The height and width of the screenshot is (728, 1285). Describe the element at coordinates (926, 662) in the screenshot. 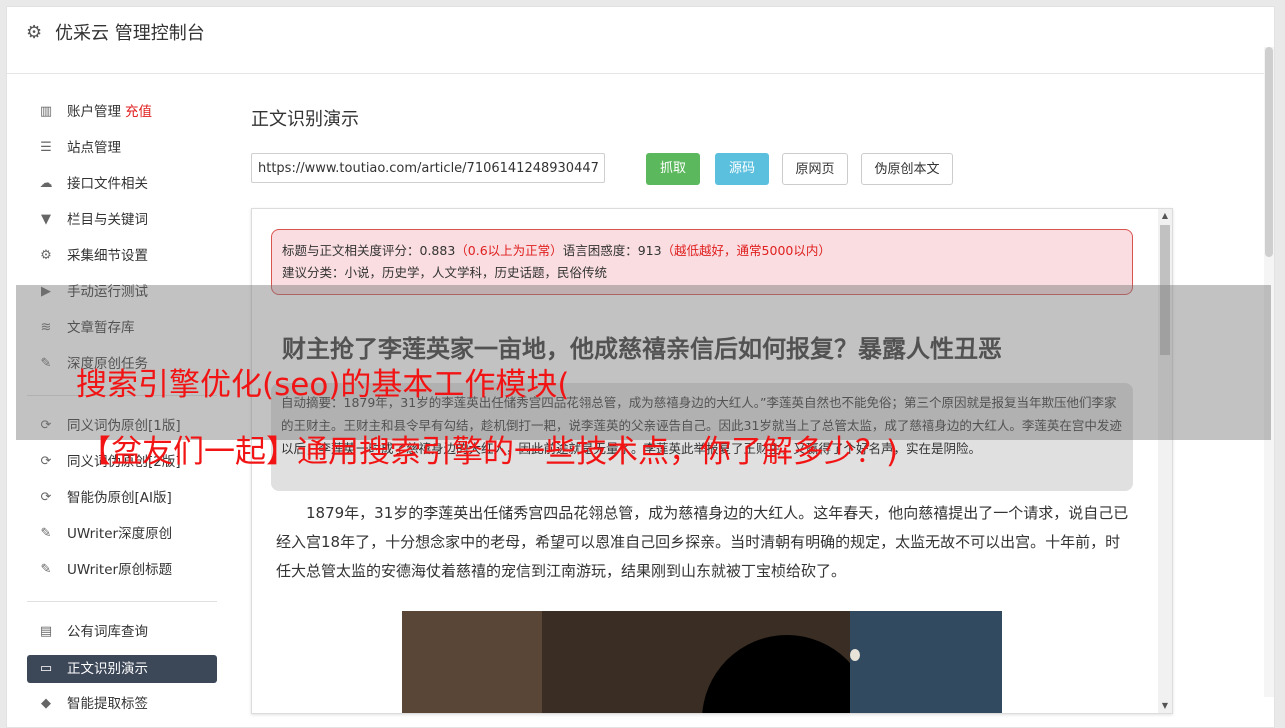

I see `image-right-region` at that location.